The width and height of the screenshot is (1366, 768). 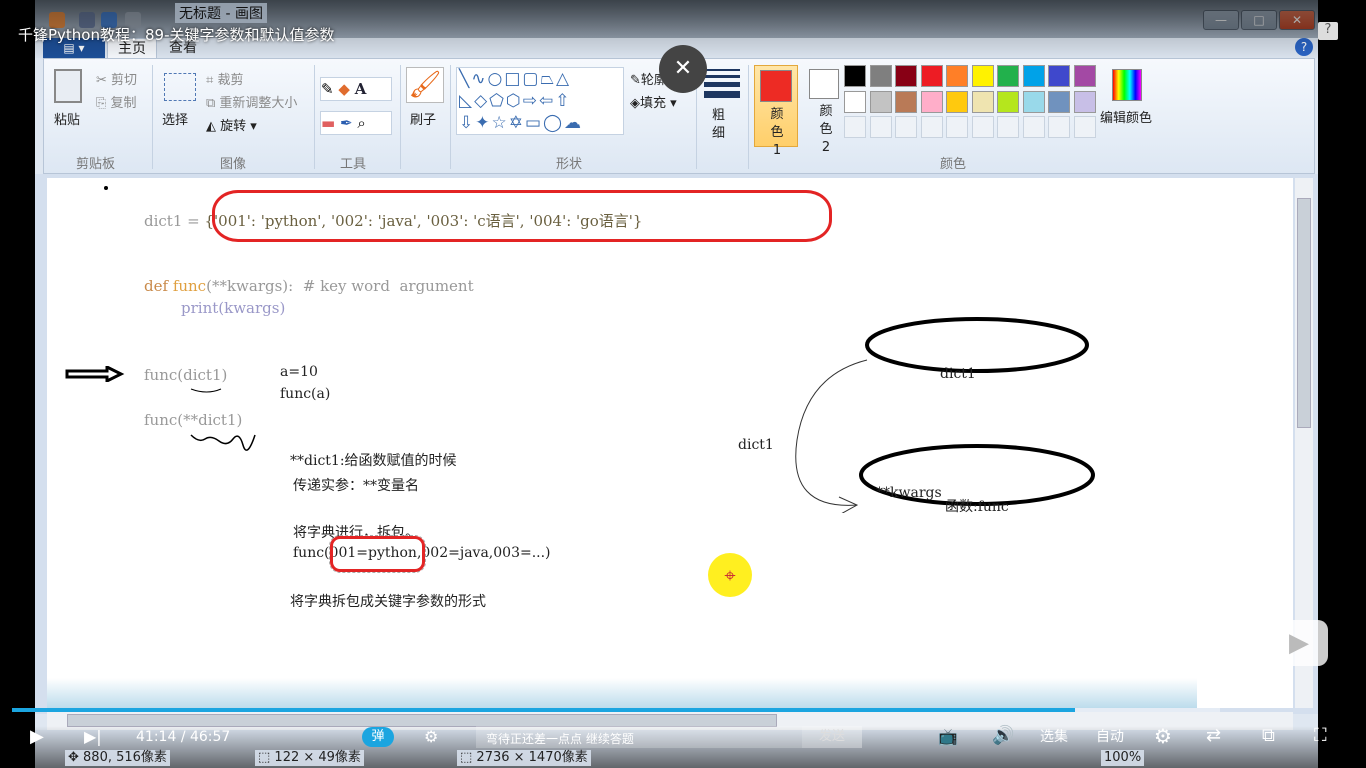 What do you see at coordinates (175, 118) in the screenshot?
I see `select-button: 选择` at bounding box center [175, 118].